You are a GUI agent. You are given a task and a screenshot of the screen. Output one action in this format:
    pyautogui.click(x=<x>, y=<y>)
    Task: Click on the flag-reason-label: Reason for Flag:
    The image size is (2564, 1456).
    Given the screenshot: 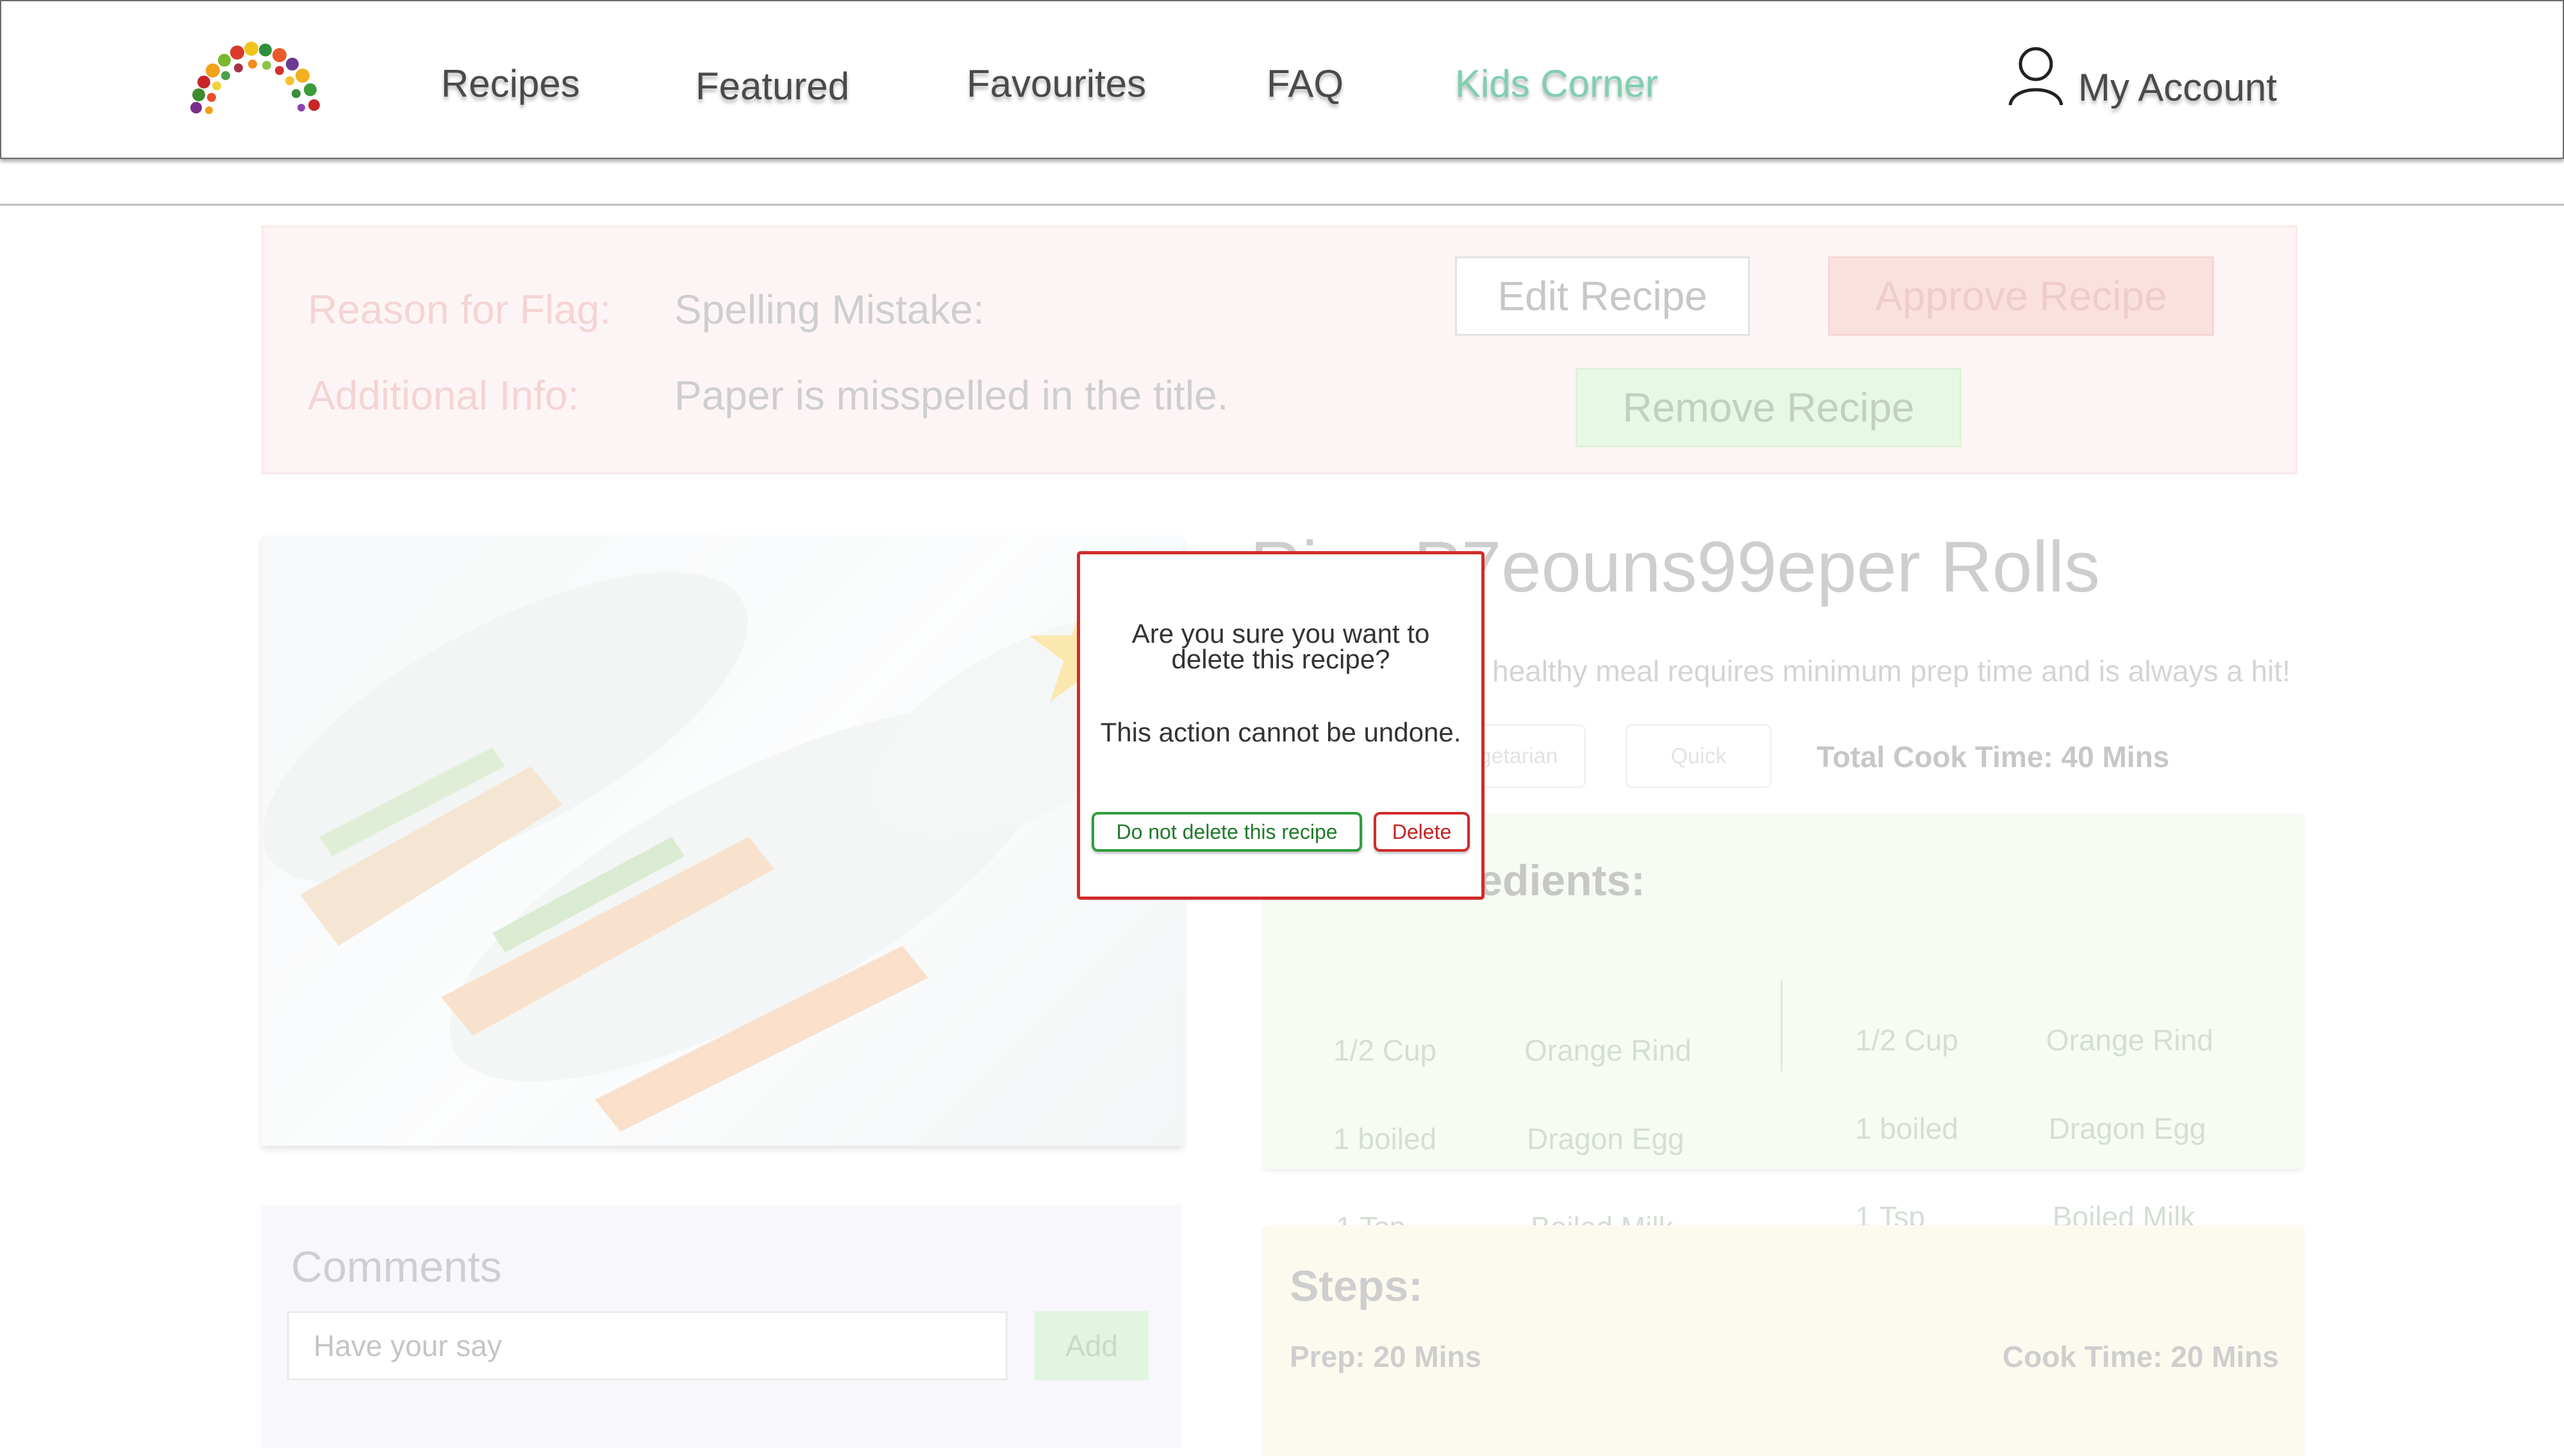 What is the action you would take?
    pyautogui.click(x=460, y=309)
    